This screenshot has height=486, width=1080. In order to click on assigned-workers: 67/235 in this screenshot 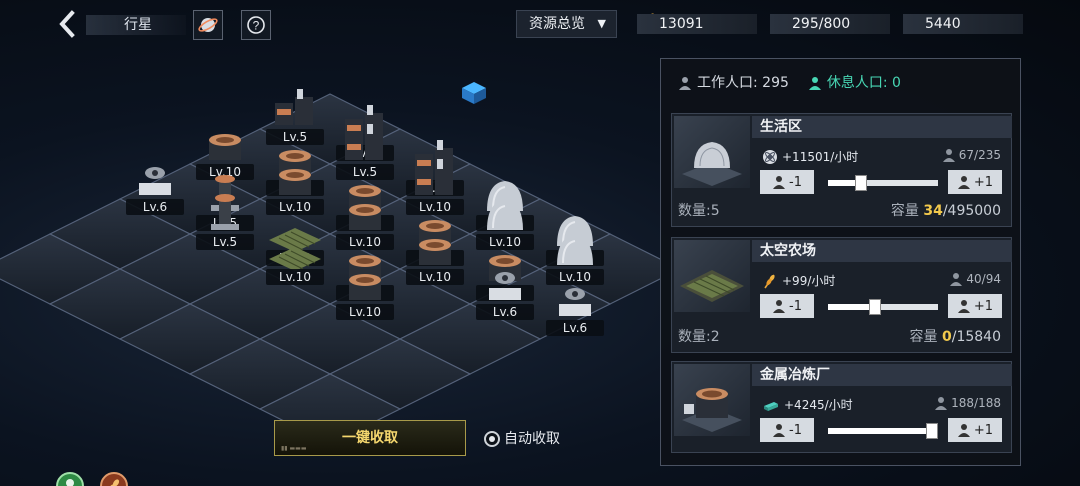, I will do `click(971, 155)`.